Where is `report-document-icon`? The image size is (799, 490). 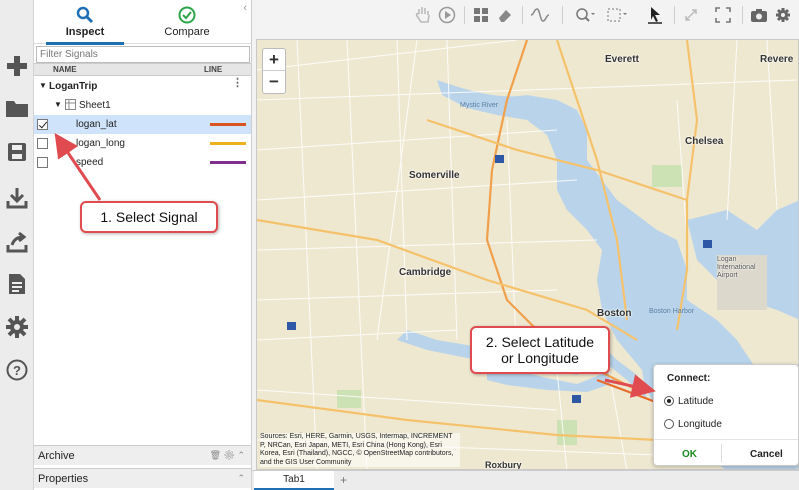 report-document-icon is located at coordinates (17, 284).